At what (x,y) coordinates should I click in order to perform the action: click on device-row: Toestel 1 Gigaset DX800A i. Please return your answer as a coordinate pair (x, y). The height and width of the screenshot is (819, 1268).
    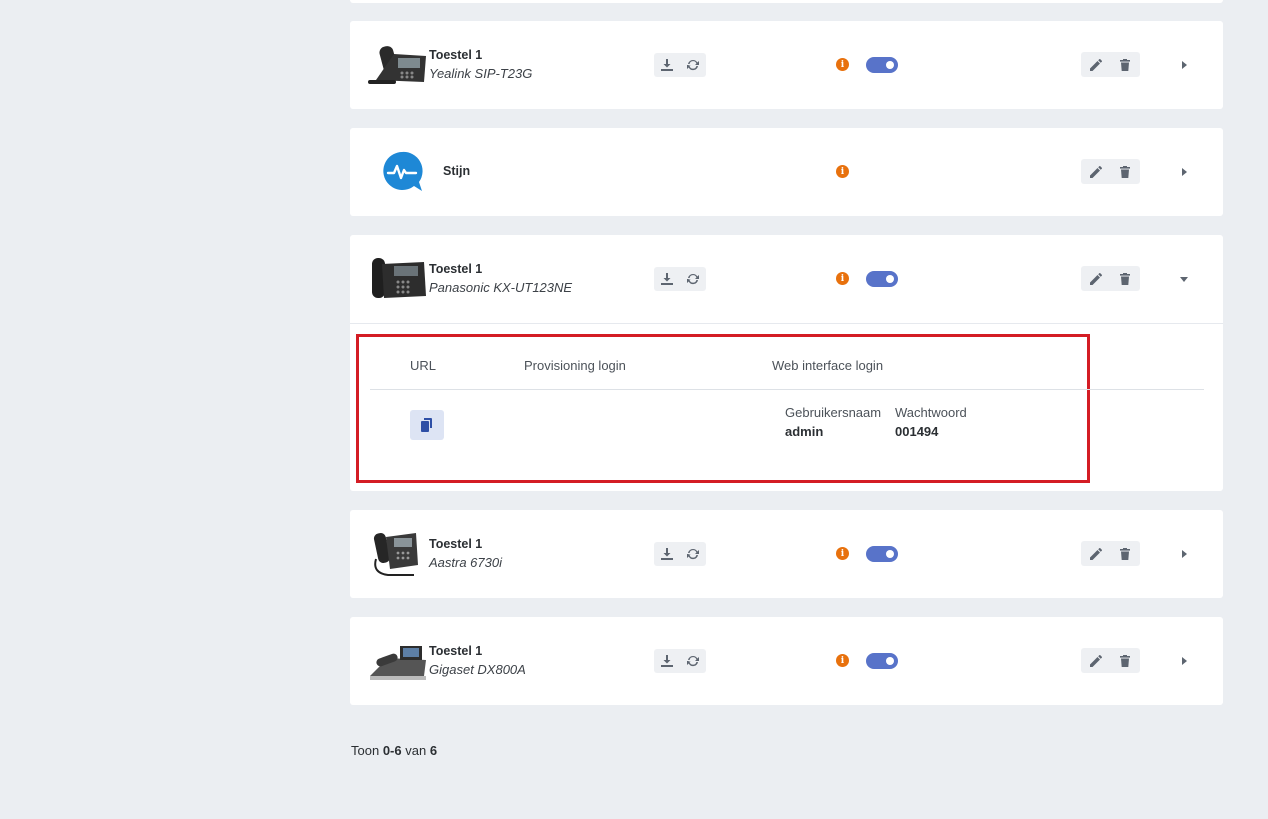
    Looking at the image, I should click on (786, 661).